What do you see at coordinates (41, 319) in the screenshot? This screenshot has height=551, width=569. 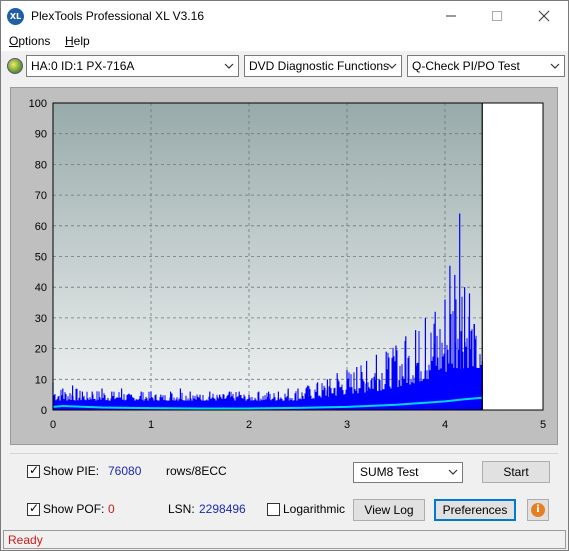 I see `y-tick-label: 30` at bounding box center [41, 319].